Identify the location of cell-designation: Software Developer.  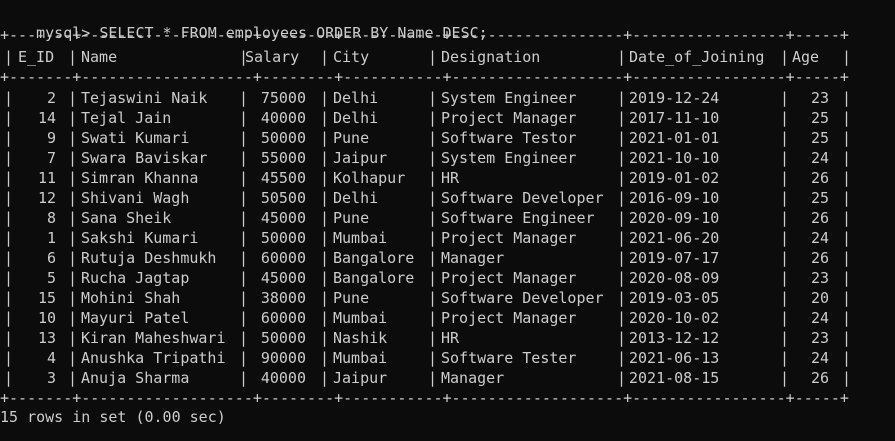
(522, 298).